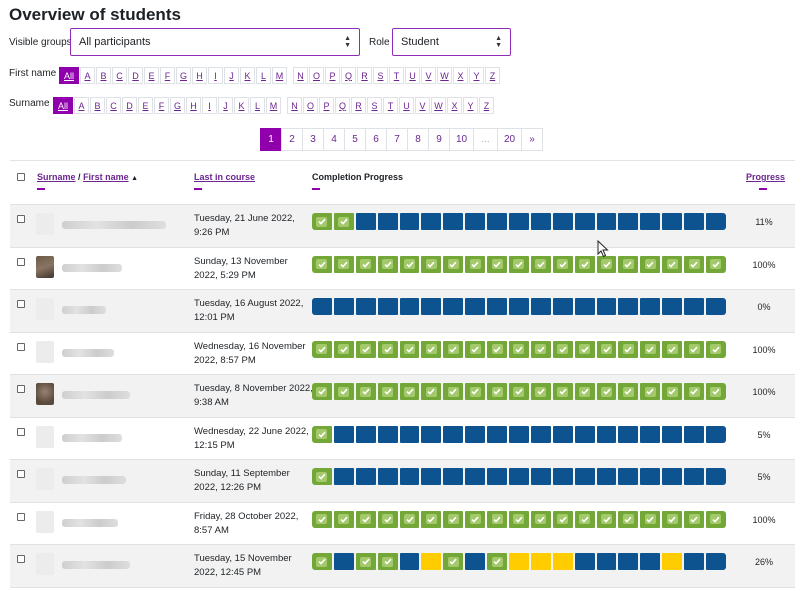 Image resolution: width=803 pixels, height=591 pixels. What do you see at coordinates (397, 139) in the screenshot?
I see `page-7-button: 7` at bounding box center [397, 139].